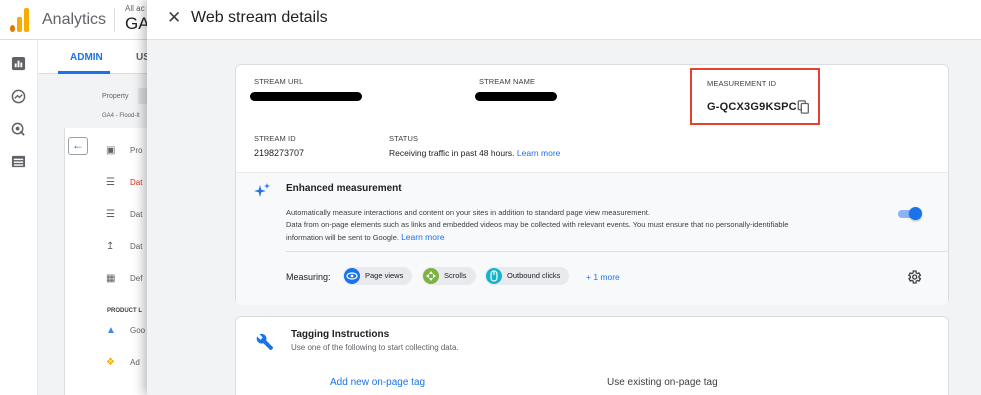 This screenshot has width=981, height=395. Describe the element at coordinates (124, 185) in the screenshot. I see `sidebar-item-data-streams: ☰ Dat` at that location.